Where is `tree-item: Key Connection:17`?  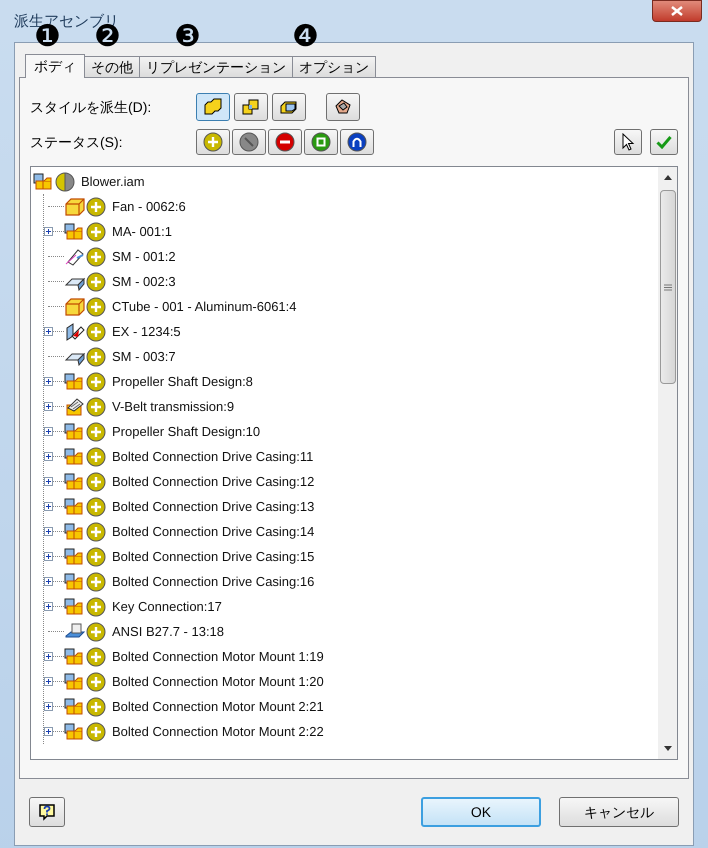 tree-item: Key Connection:17 is located at coordinates (167, 606).